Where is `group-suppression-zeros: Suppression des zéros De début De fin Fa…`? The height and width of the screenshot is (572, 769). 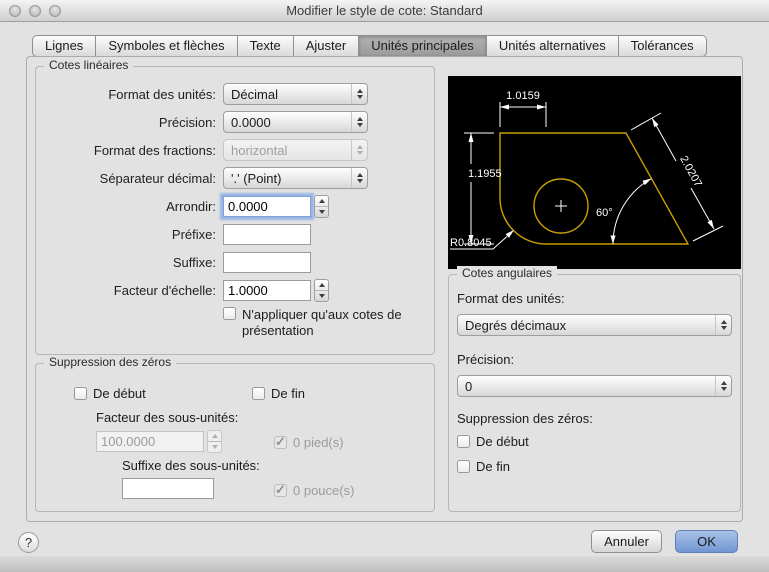
group-suppression-zeros: Suppression des zéros De début De fin Fa… is located at coordinates (235, 433).